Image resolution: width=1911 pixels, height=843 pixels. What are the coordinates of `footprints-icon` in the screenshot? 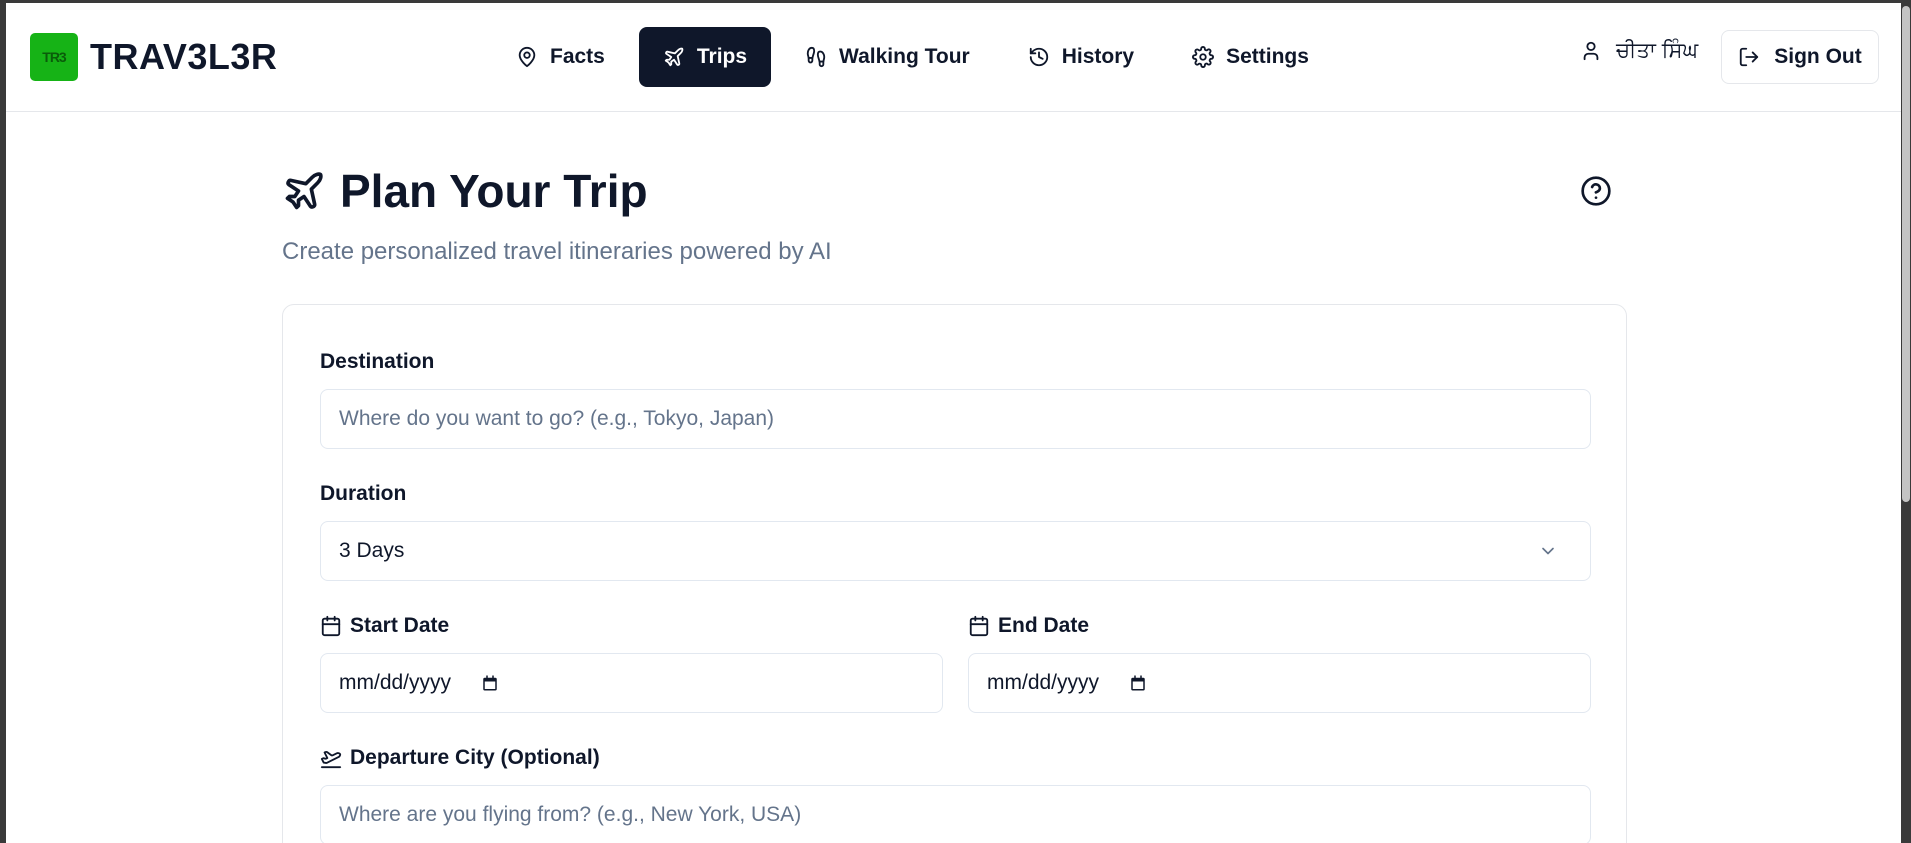 It's located at (816, 57).